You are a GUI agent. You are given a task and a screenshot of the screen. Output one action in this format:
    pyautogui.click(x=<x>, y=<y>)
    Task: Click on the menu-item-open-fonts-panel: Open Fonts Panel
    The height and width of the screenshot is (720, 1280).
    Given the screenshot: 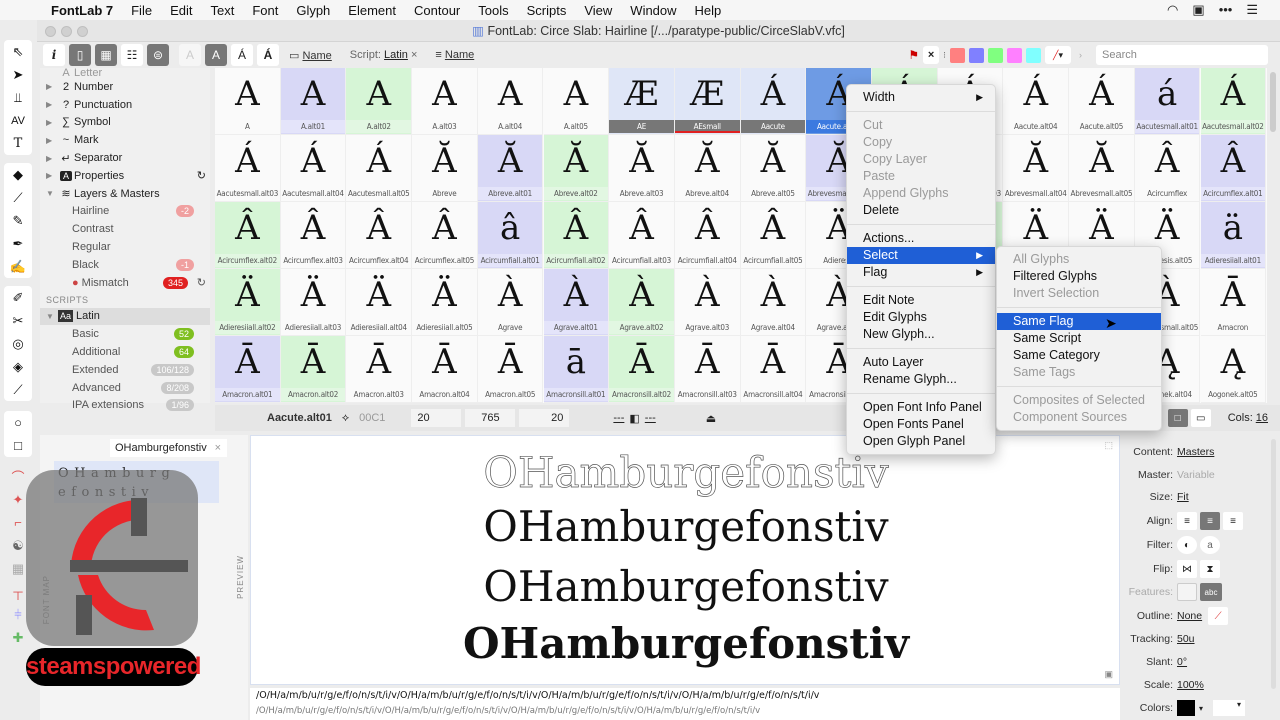 What is the action you would take?
    pyautogui.click(x=921, y=424)
    